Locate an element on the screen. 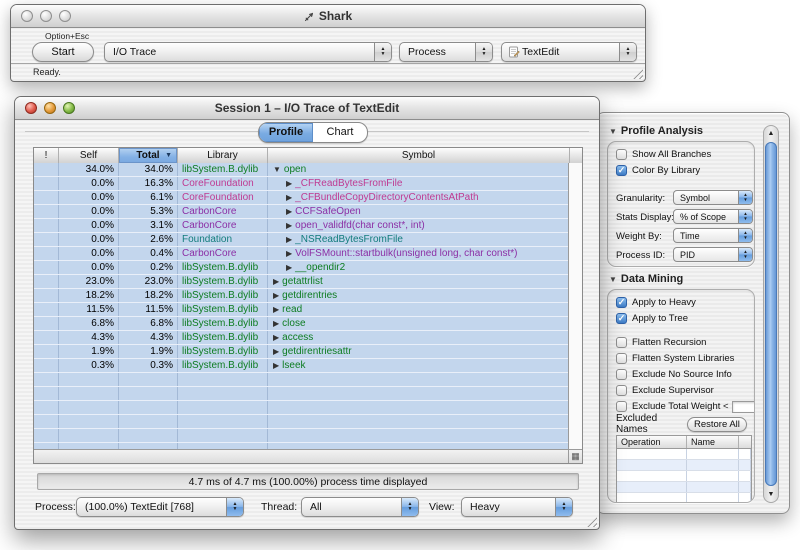 The image size is (800, 550). column-header-alert: ! is located at coordinates (46, 155).